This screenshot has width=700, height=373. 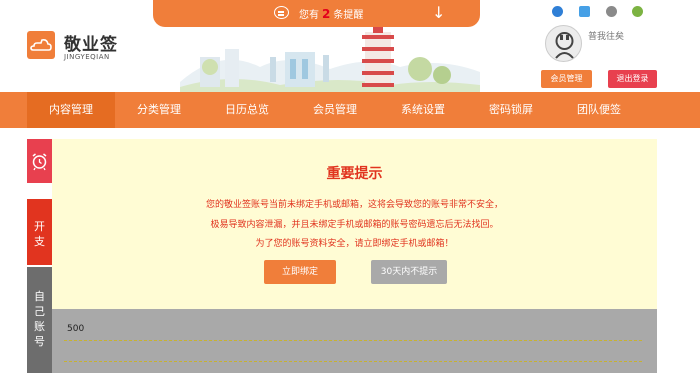 What do you see at coordinates (309, 15) in the screenshot?
I see `reminder-prefix: 您有` at bounding box center [309, 15].